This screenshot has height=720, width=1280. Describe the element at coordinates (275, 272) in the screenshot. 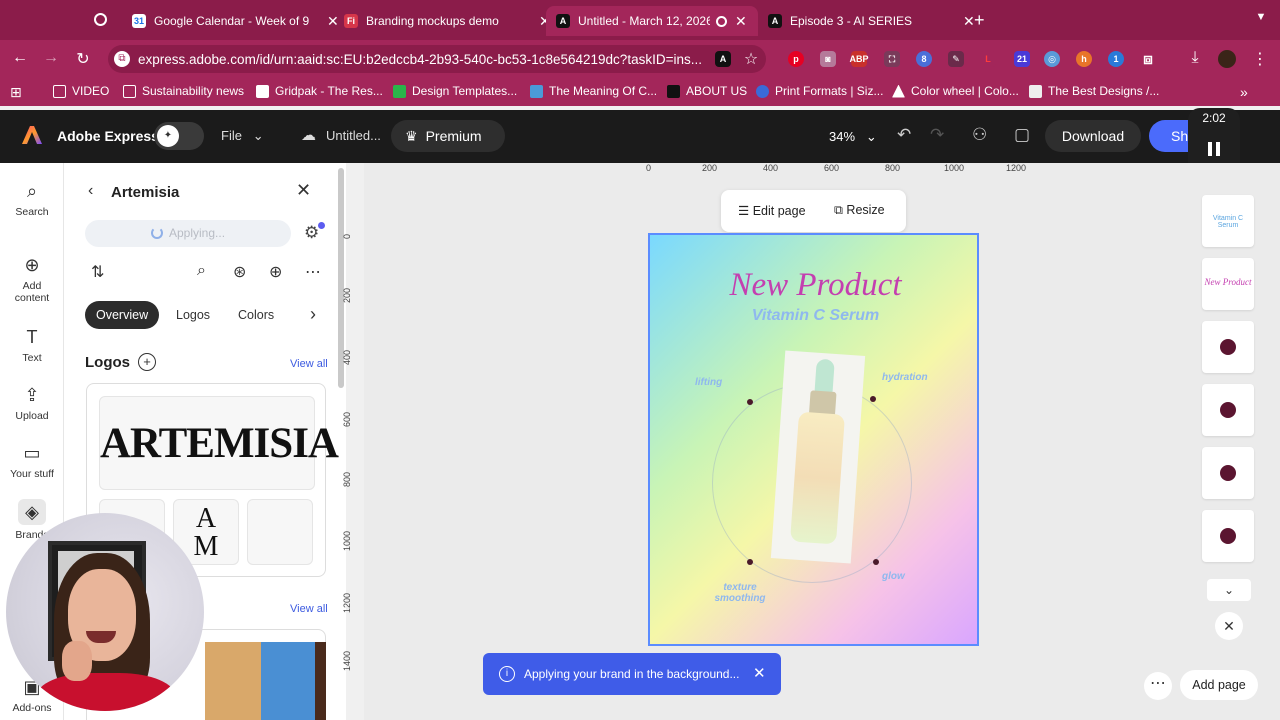

I see `add-icon: ⊕` at that location.